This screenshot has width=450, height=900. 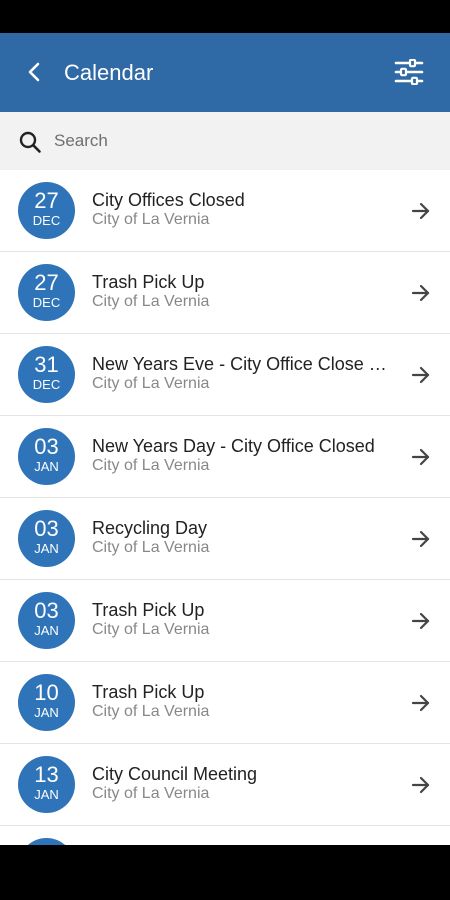 I want to click on event-list-item, so click(x=225, y=835).